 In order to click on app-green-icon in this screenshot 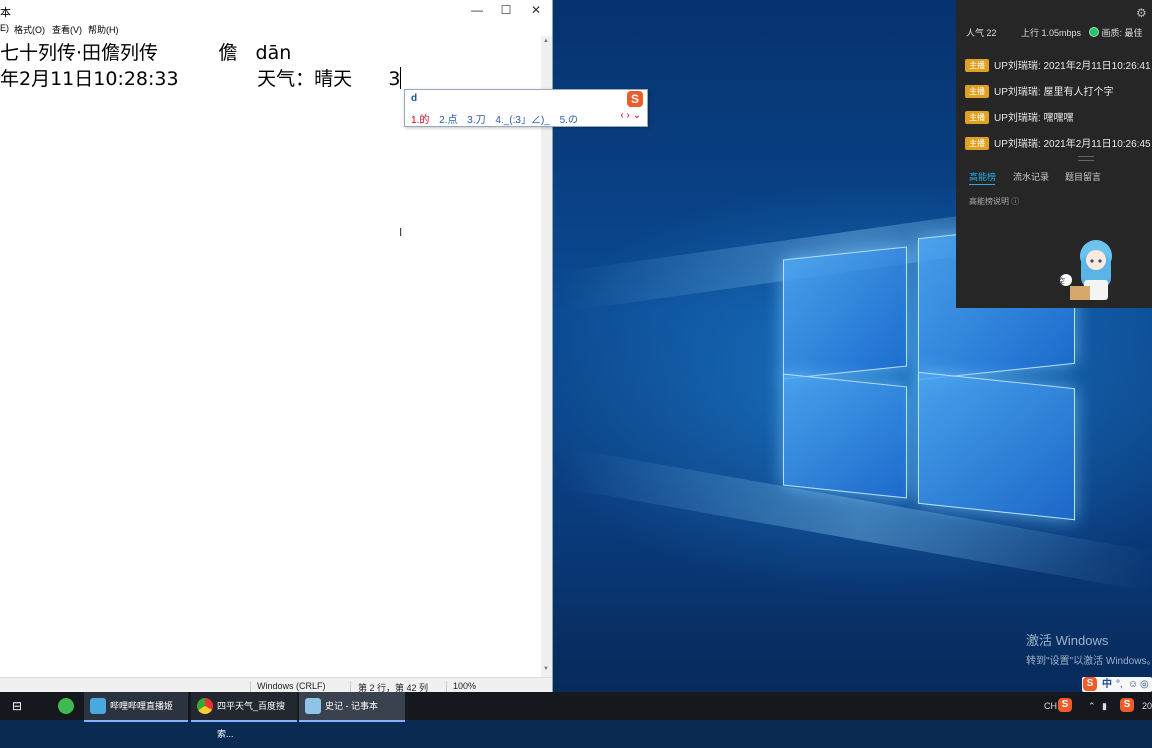, I will do `click(66, 706)`.